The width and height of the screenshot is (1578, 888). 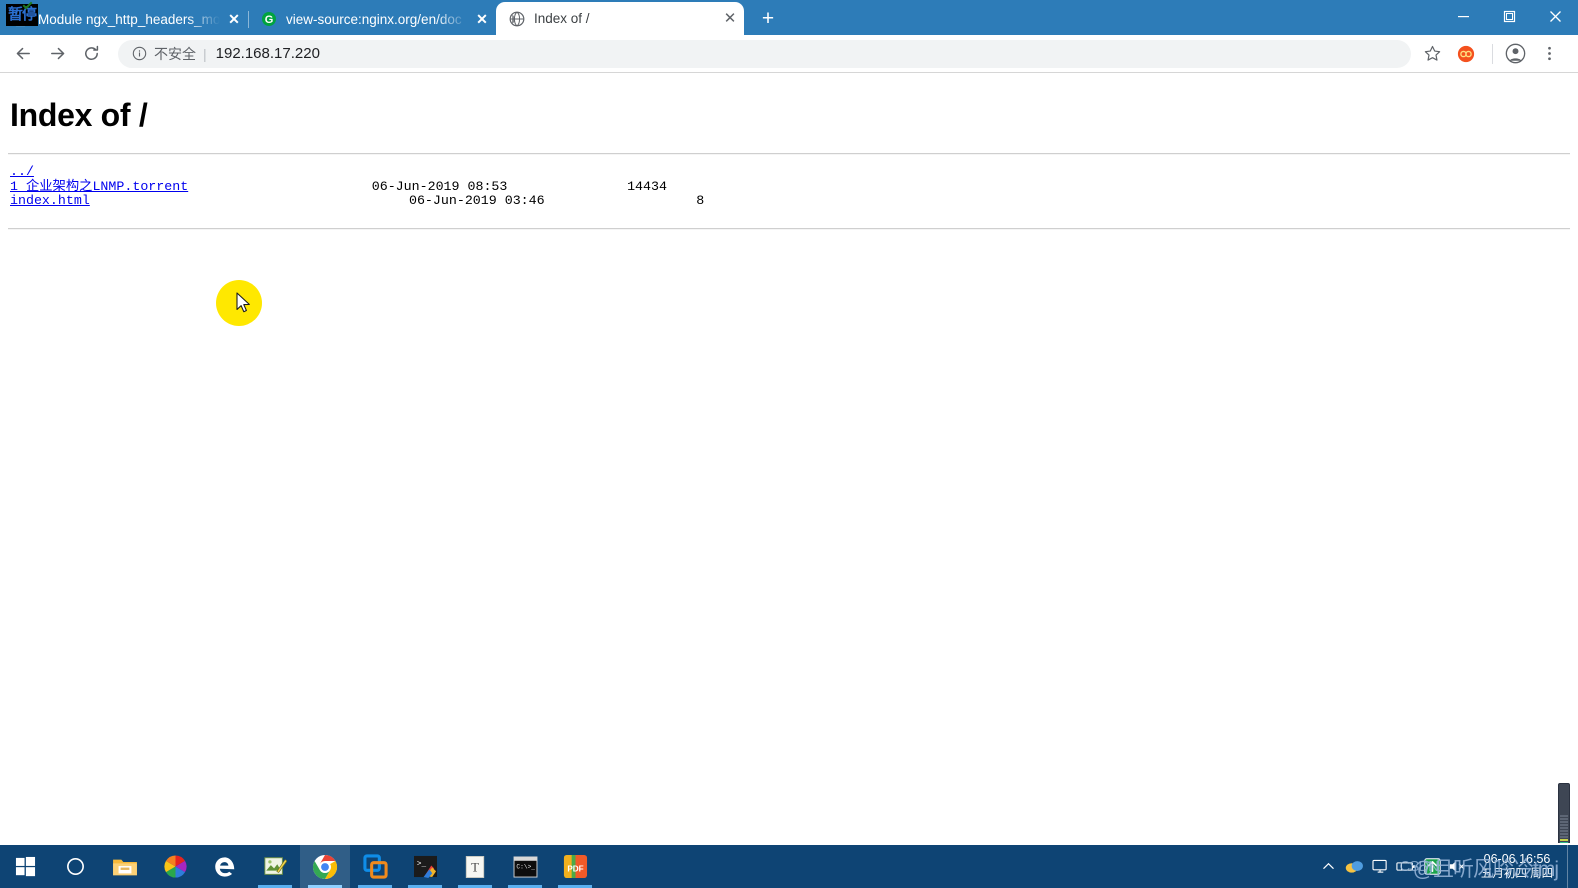 What do you see at coordinates (175, 53) in the screenshot?
I see `security-status-label: 不安全` at bounding box center [175, 53].